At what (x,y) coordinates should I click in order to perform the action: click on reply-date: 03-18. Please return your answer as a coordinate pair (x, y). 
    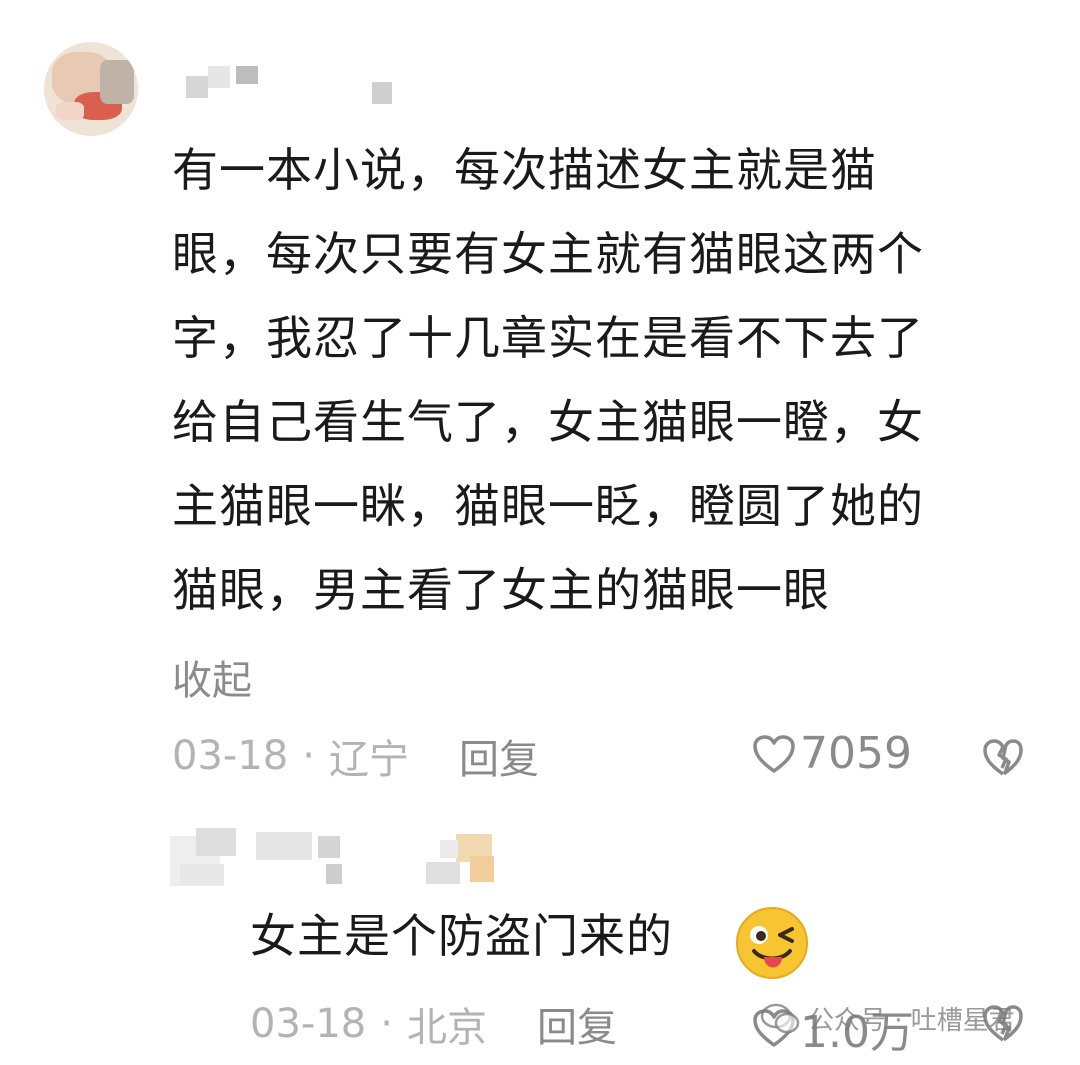
    Looking at the image, I should click on (308, 1024).